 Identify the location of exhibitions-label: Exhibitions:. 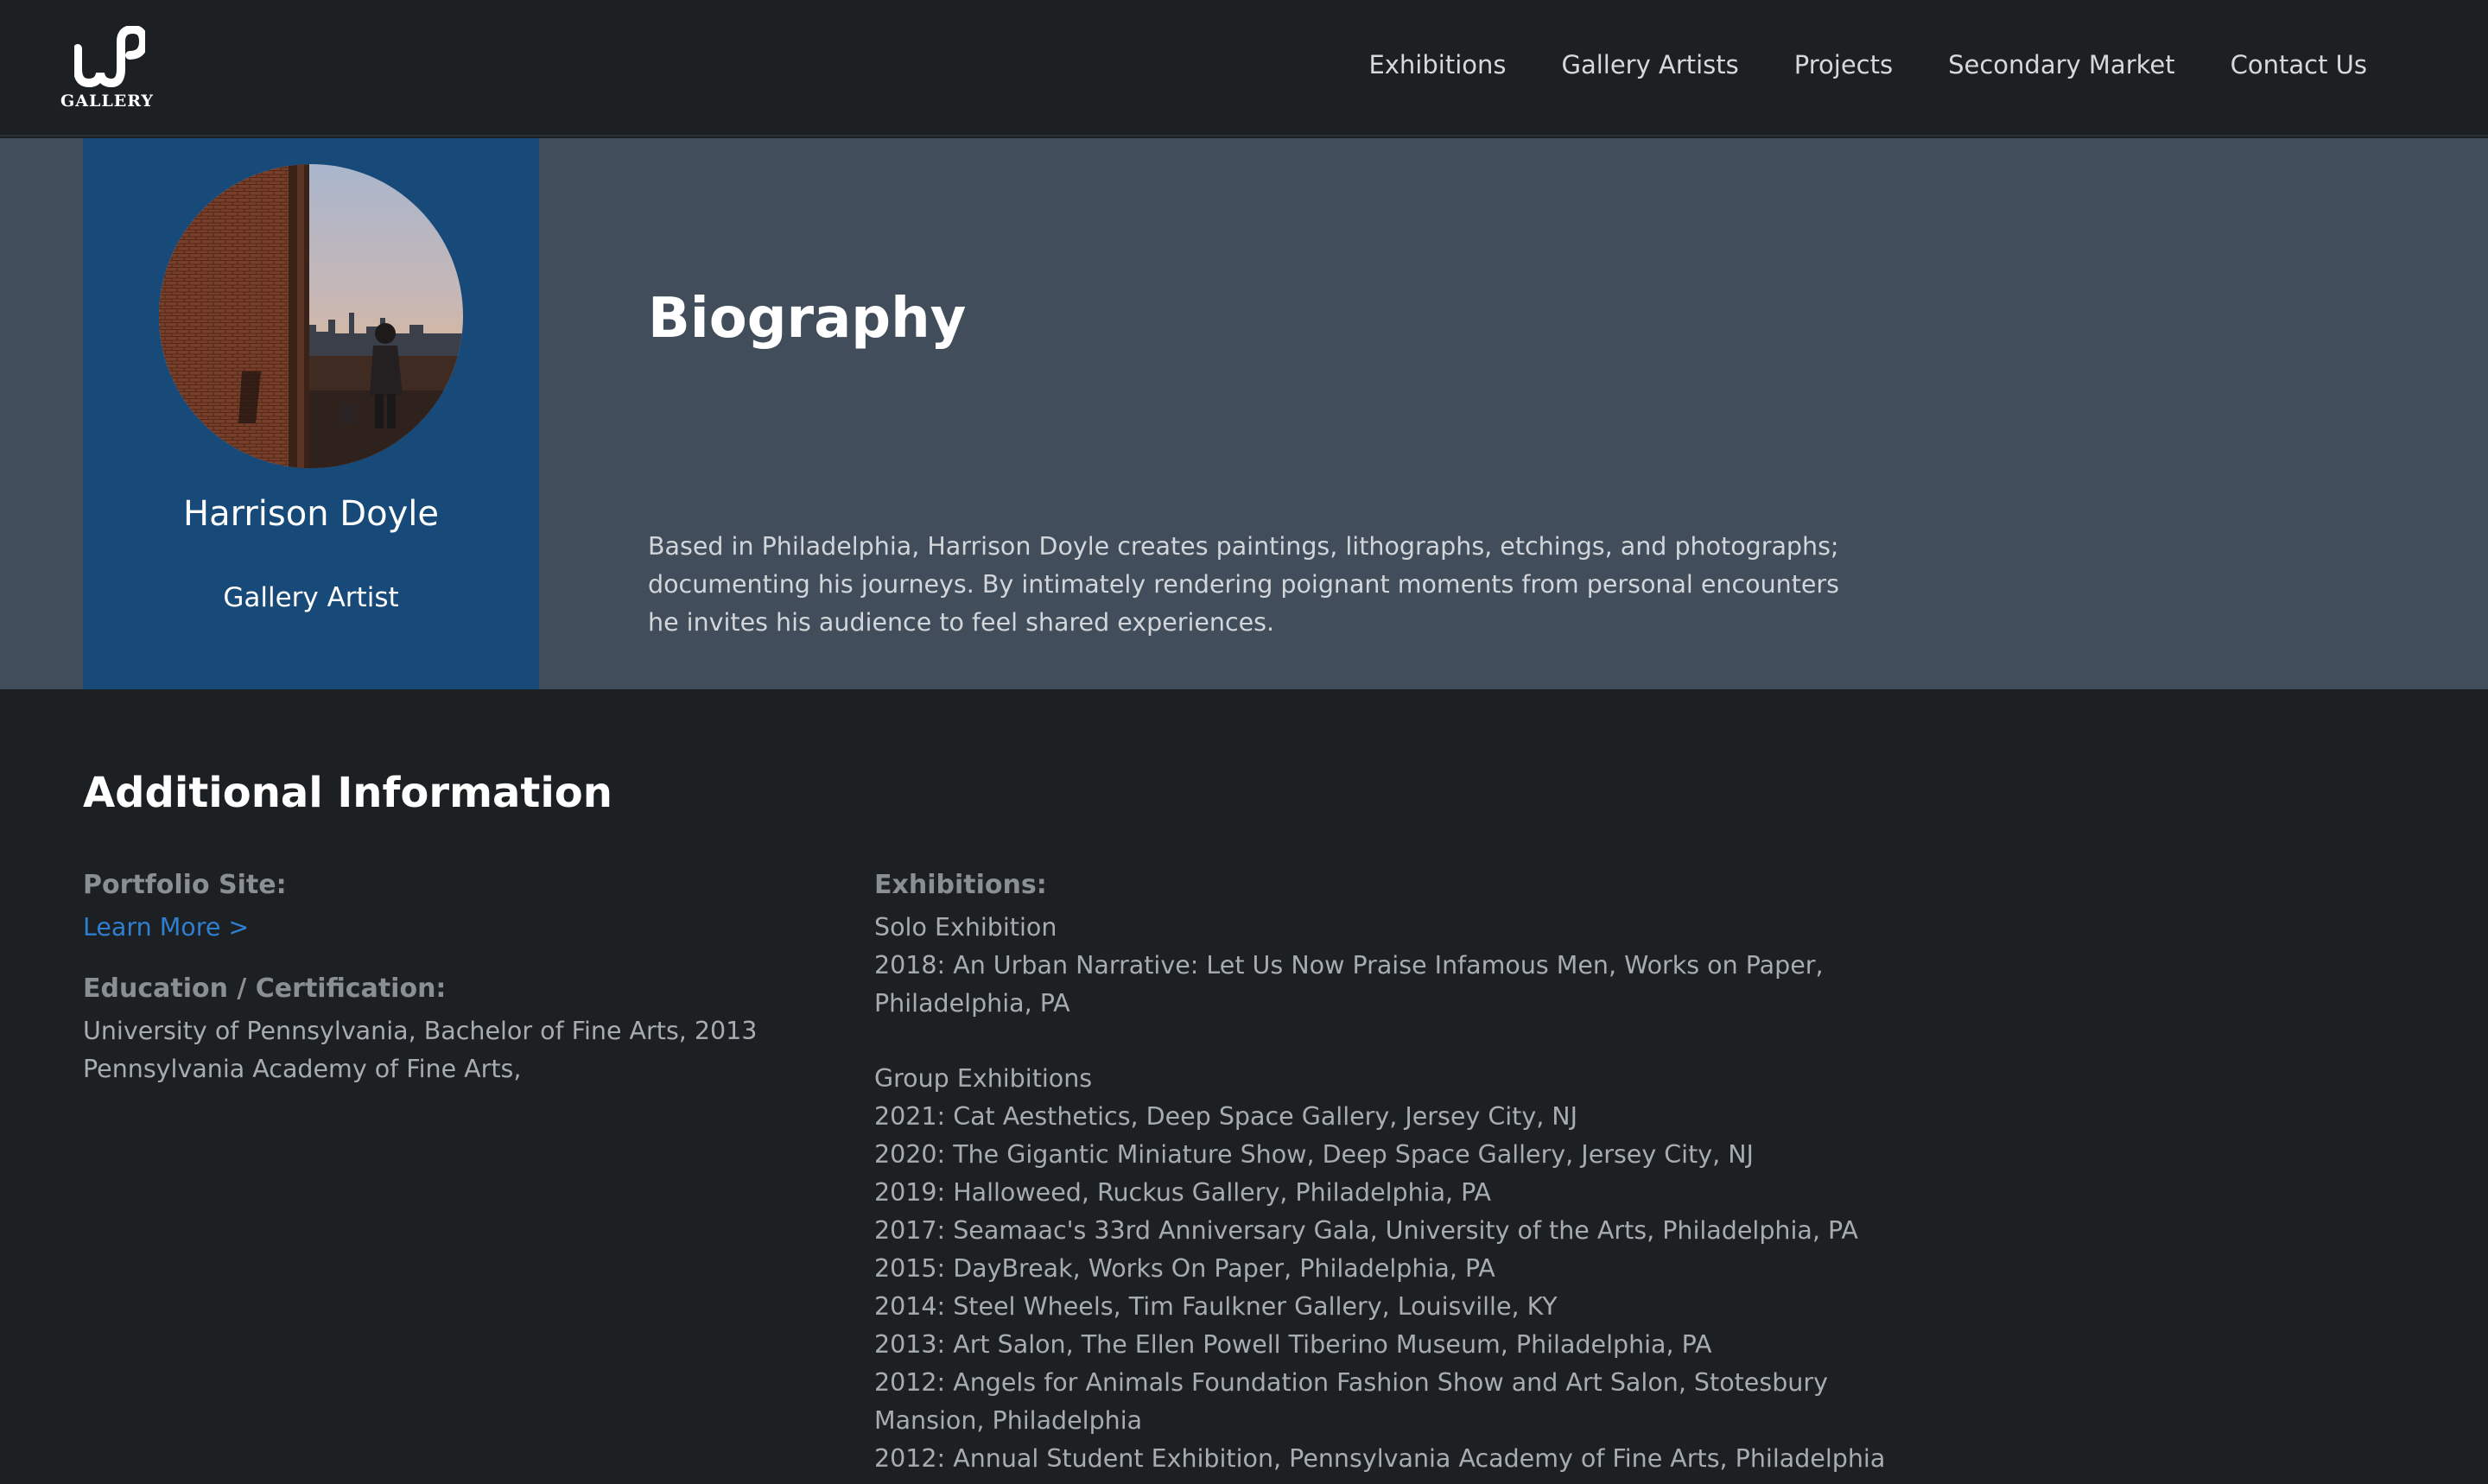
(960, 885).